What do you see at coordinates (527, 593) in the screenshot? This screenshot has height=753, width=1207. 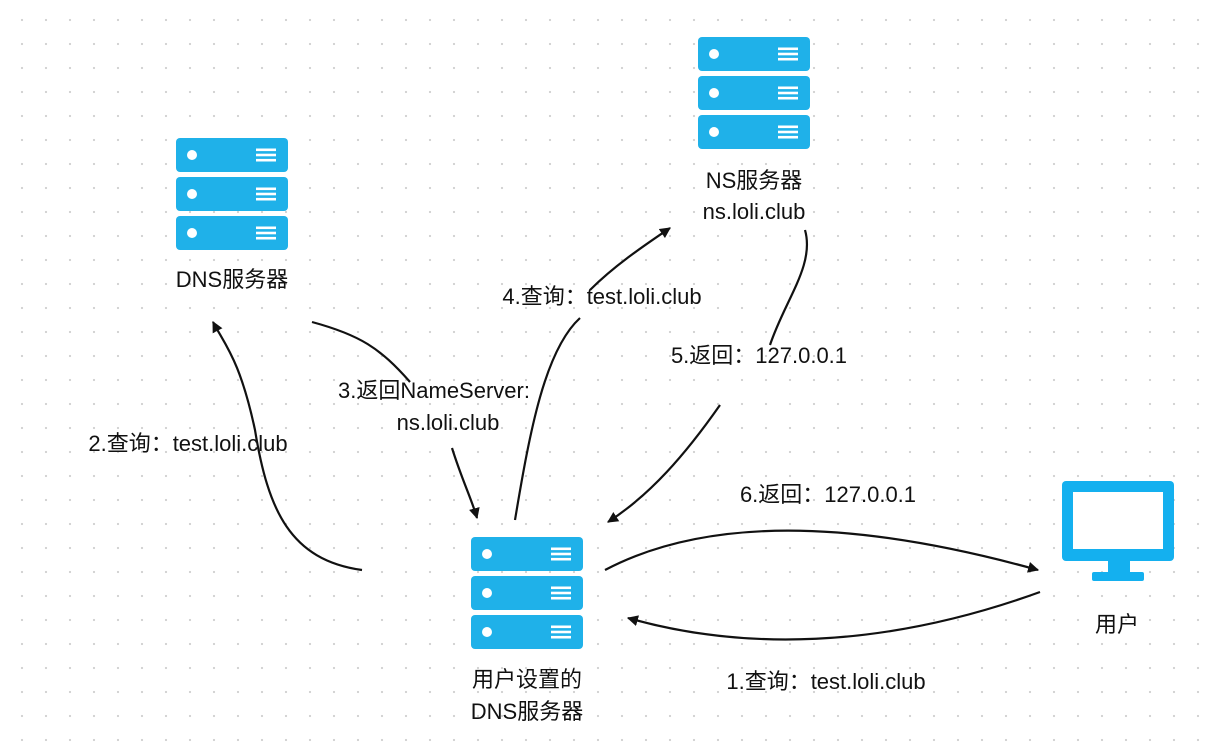 I see `user-dns-server-icon` at bounding box center [527, 593].